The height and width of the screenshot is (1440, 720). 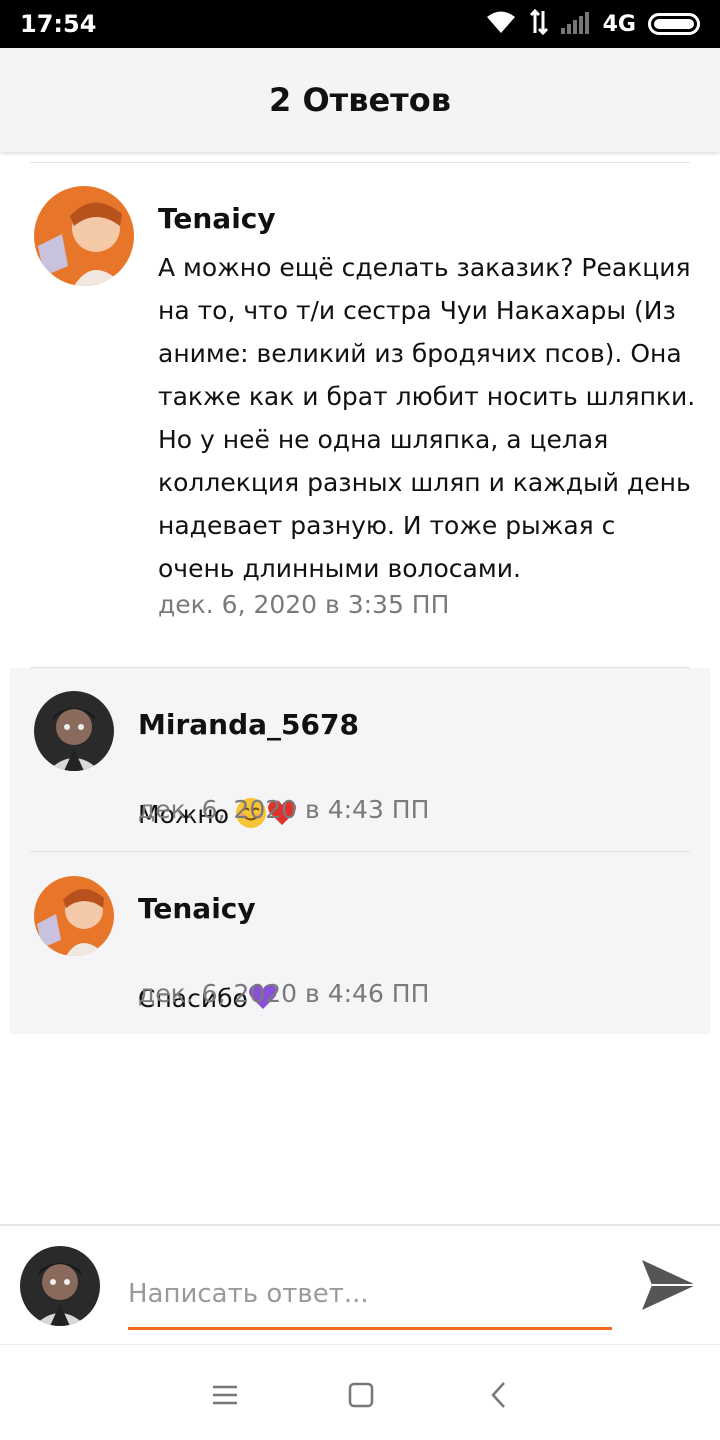 What do you see at coordinates (361, 1400) in the screenshot?
I see `home-square-icon` at bounding box center [361, 1400].